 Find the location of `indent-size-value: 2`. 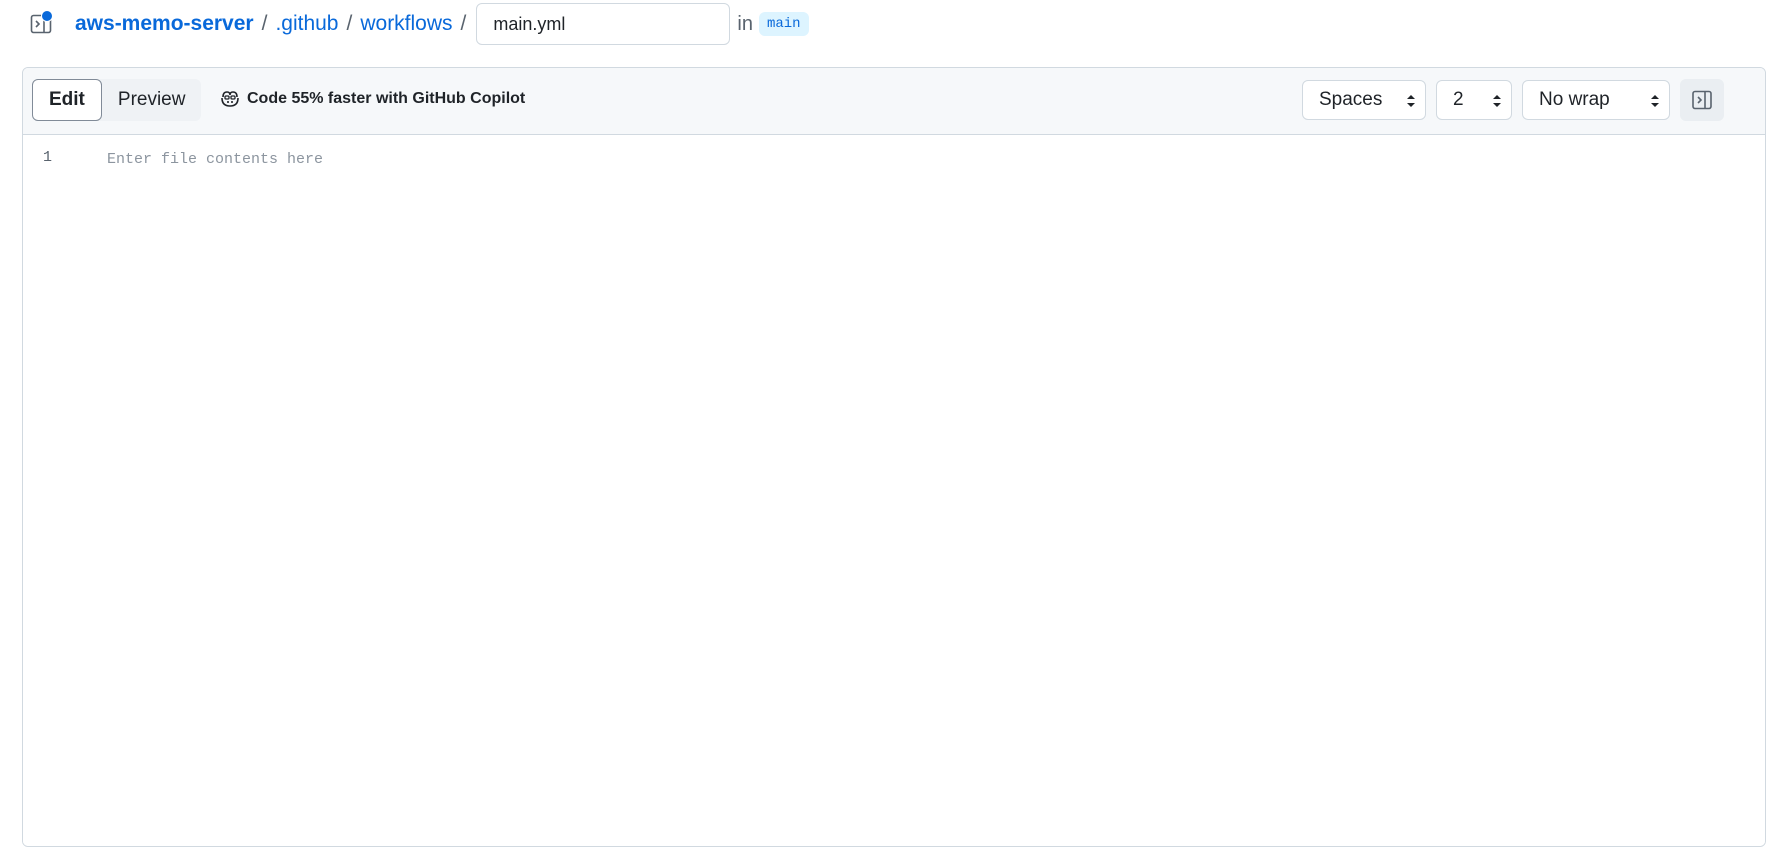

indent-size-value: 2 is located at coordinates (1458, 99).